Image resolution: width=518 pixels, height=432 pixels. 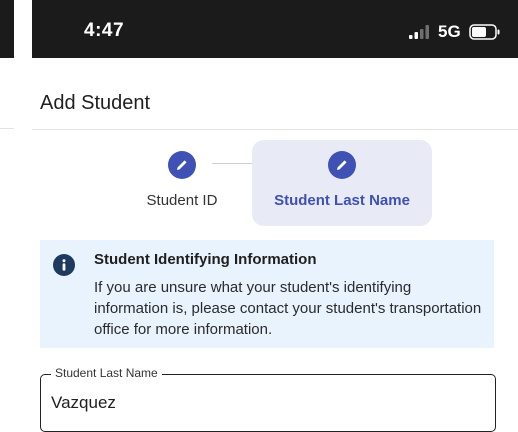 I want to click on info-glyph, so click(x=64, y=265).